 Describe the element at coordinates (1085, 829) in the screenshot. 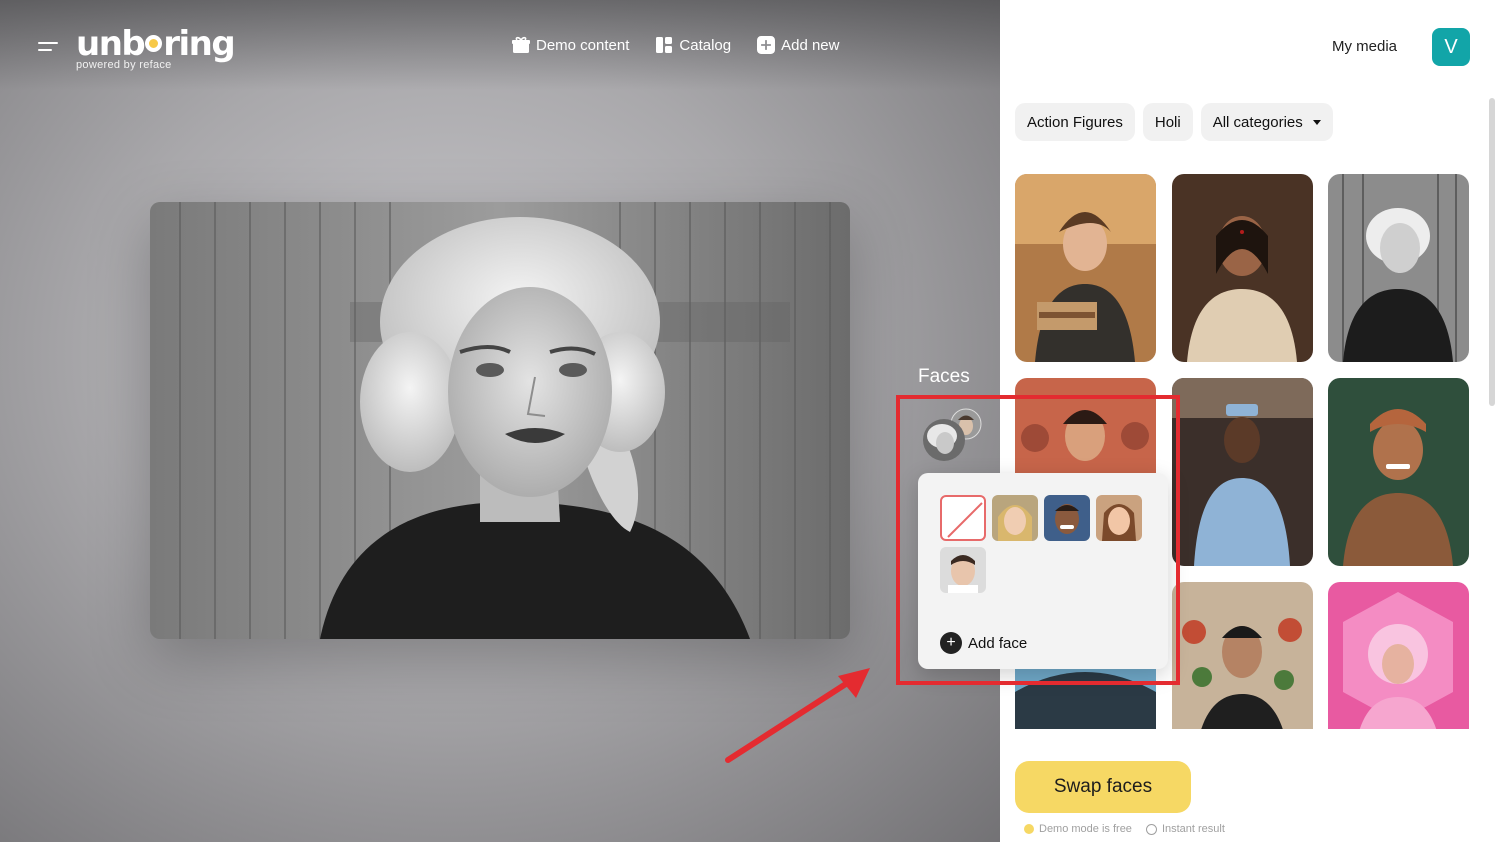

I see `demo-mode-label: Demo mode is free` at that location.